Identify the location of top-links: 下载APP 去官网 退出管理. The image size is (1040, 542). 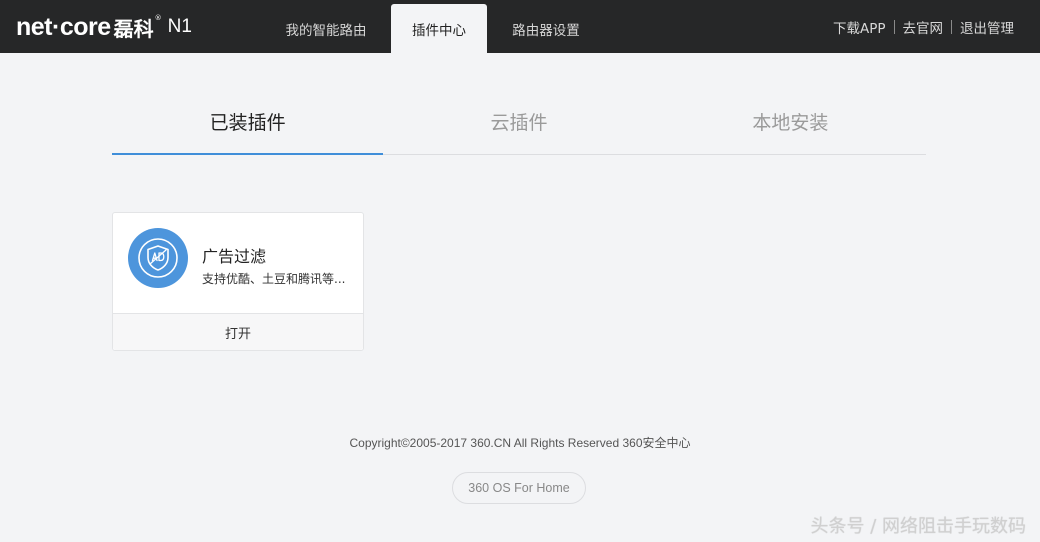
(919, 26).